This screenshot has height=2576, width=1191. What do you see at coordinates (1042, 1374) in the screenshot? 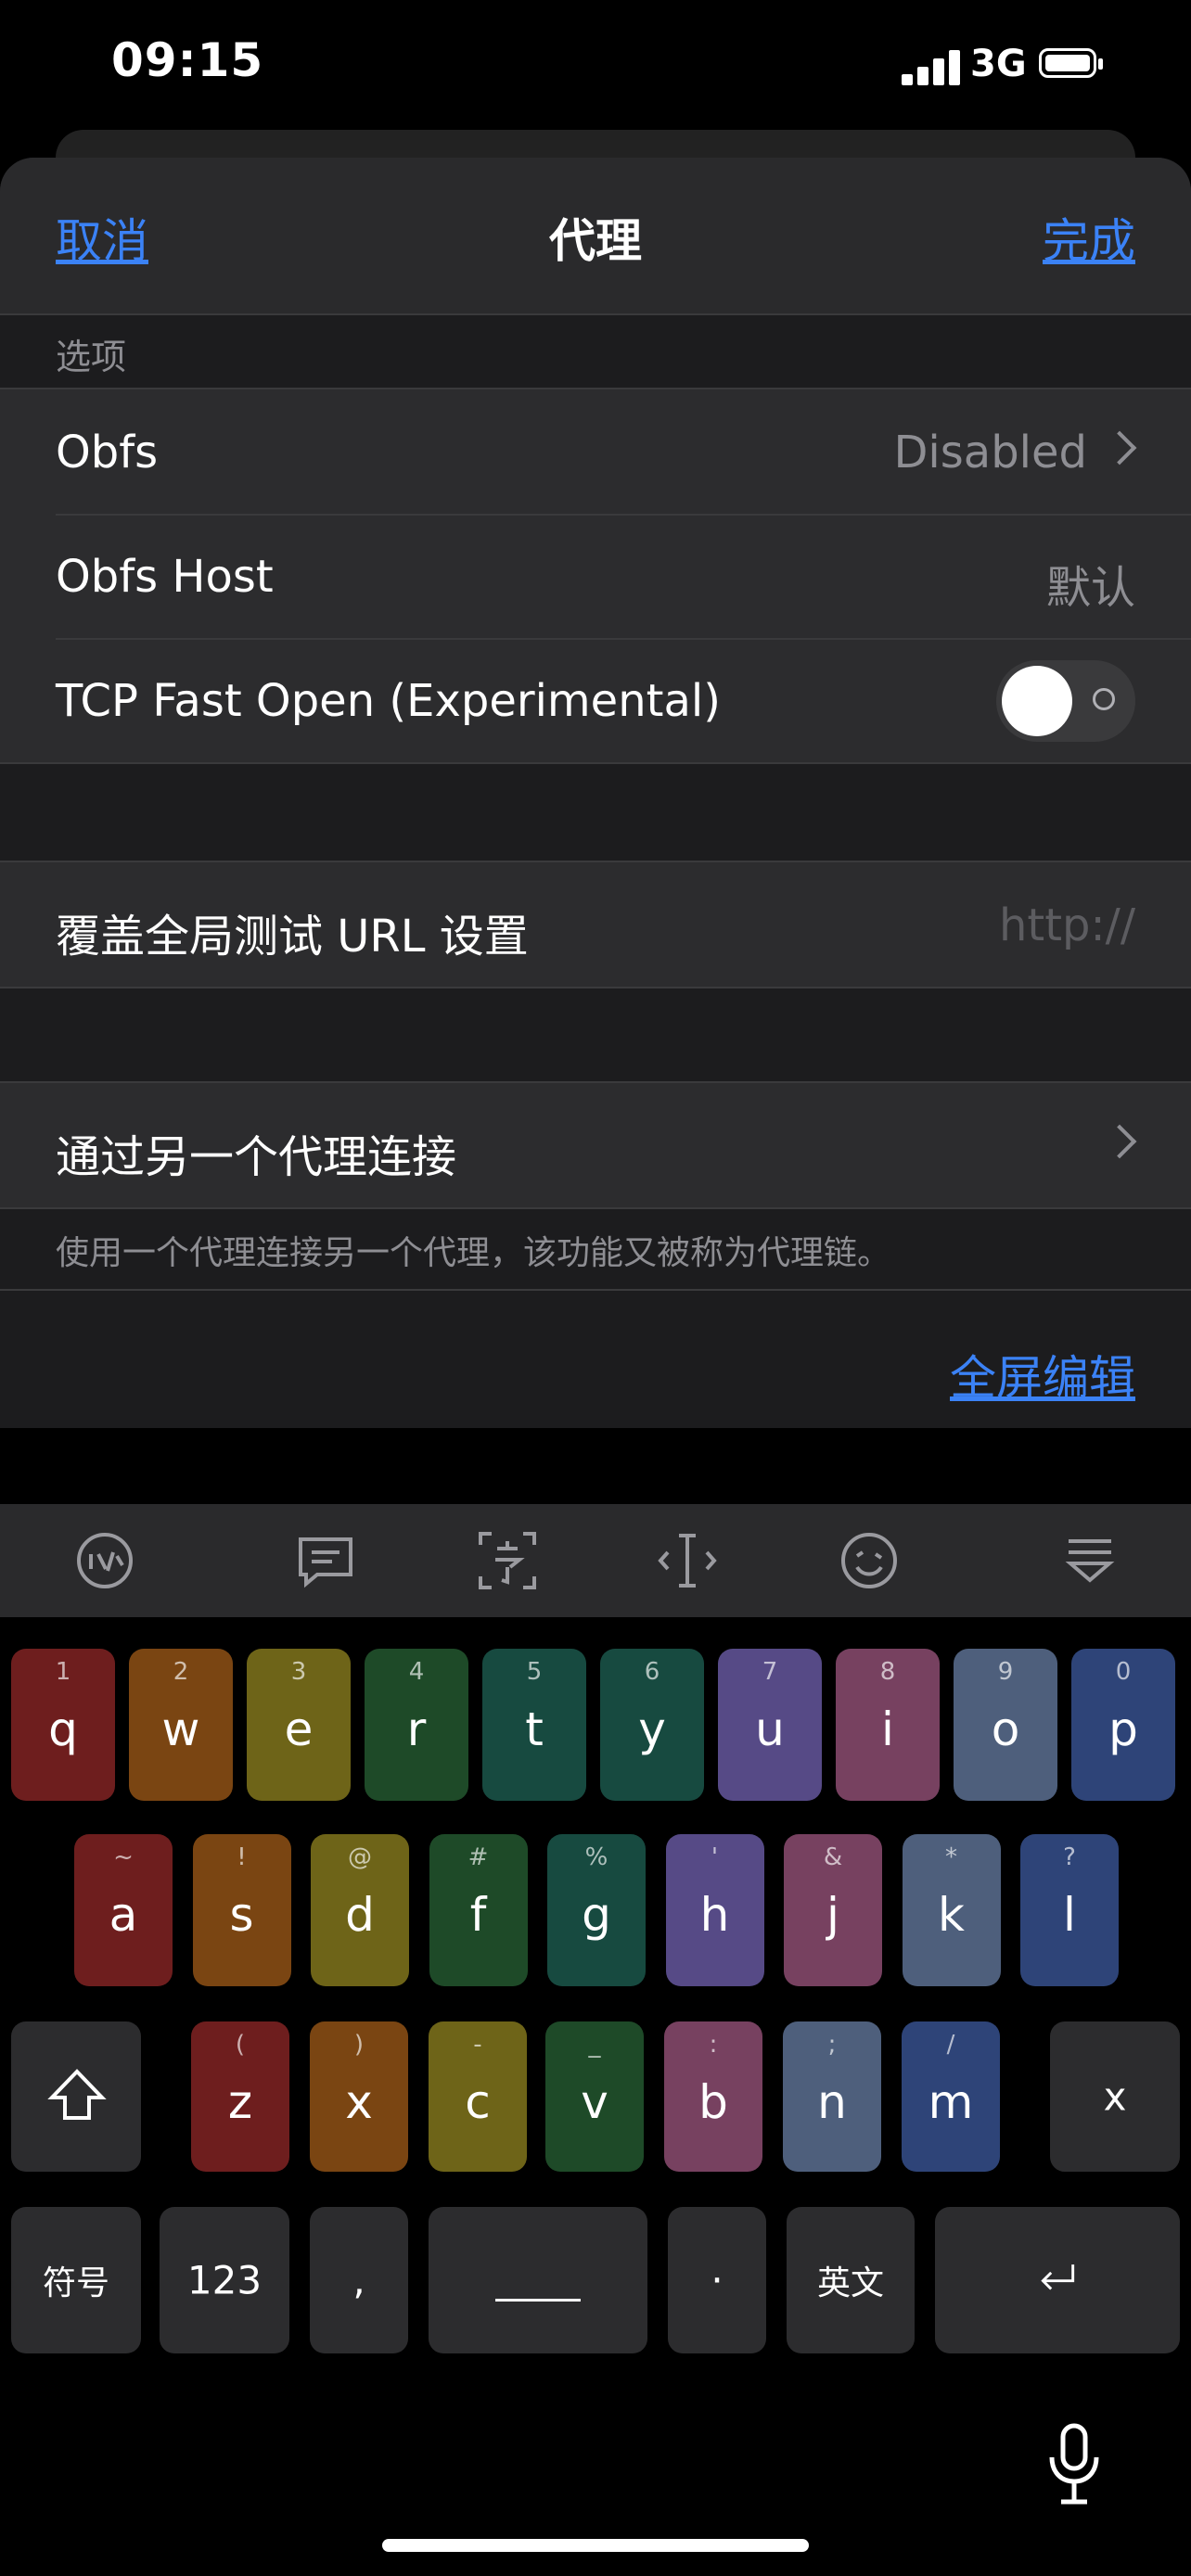
I see `fullscreen-edit-link: 全屏编辑` at bounding box center [1042, 1374].